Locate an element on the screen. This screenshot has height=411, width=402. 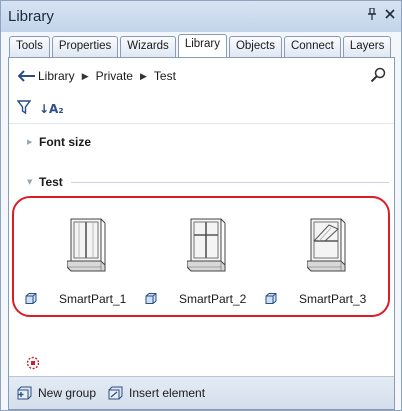
item-label: SmartPart_2 is located at coordinates (213, 299).